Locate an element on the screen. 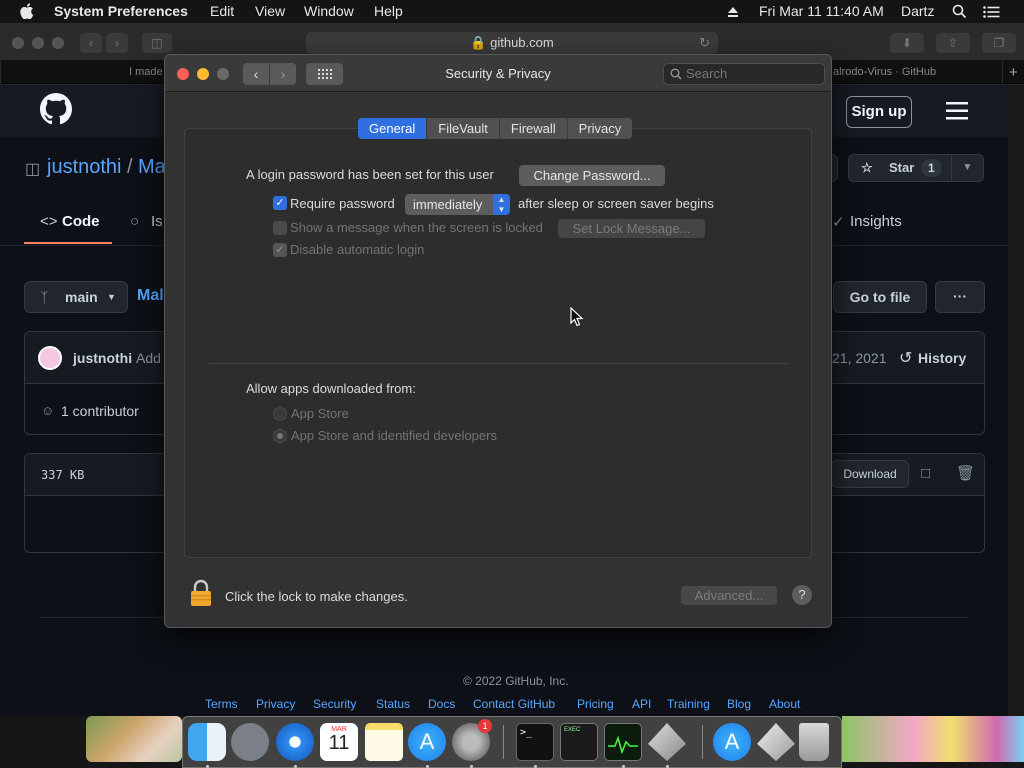  launchpad-icon is located at coordinates (250, 742).